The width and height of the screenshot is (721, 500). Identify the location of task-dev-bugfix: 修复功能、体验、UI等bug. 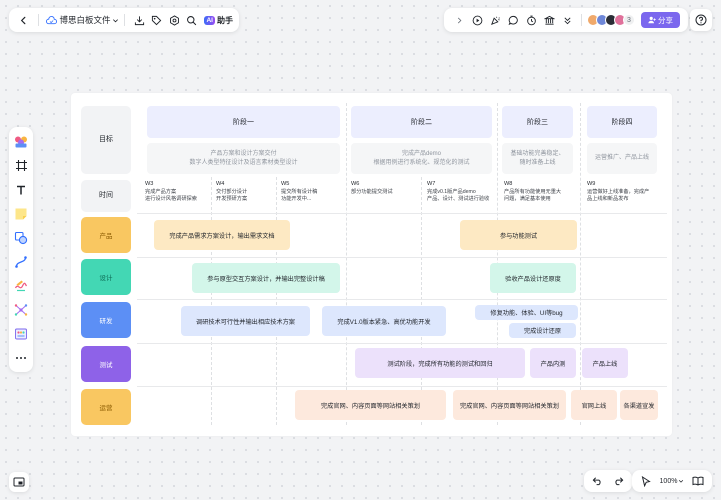
(526, 312).